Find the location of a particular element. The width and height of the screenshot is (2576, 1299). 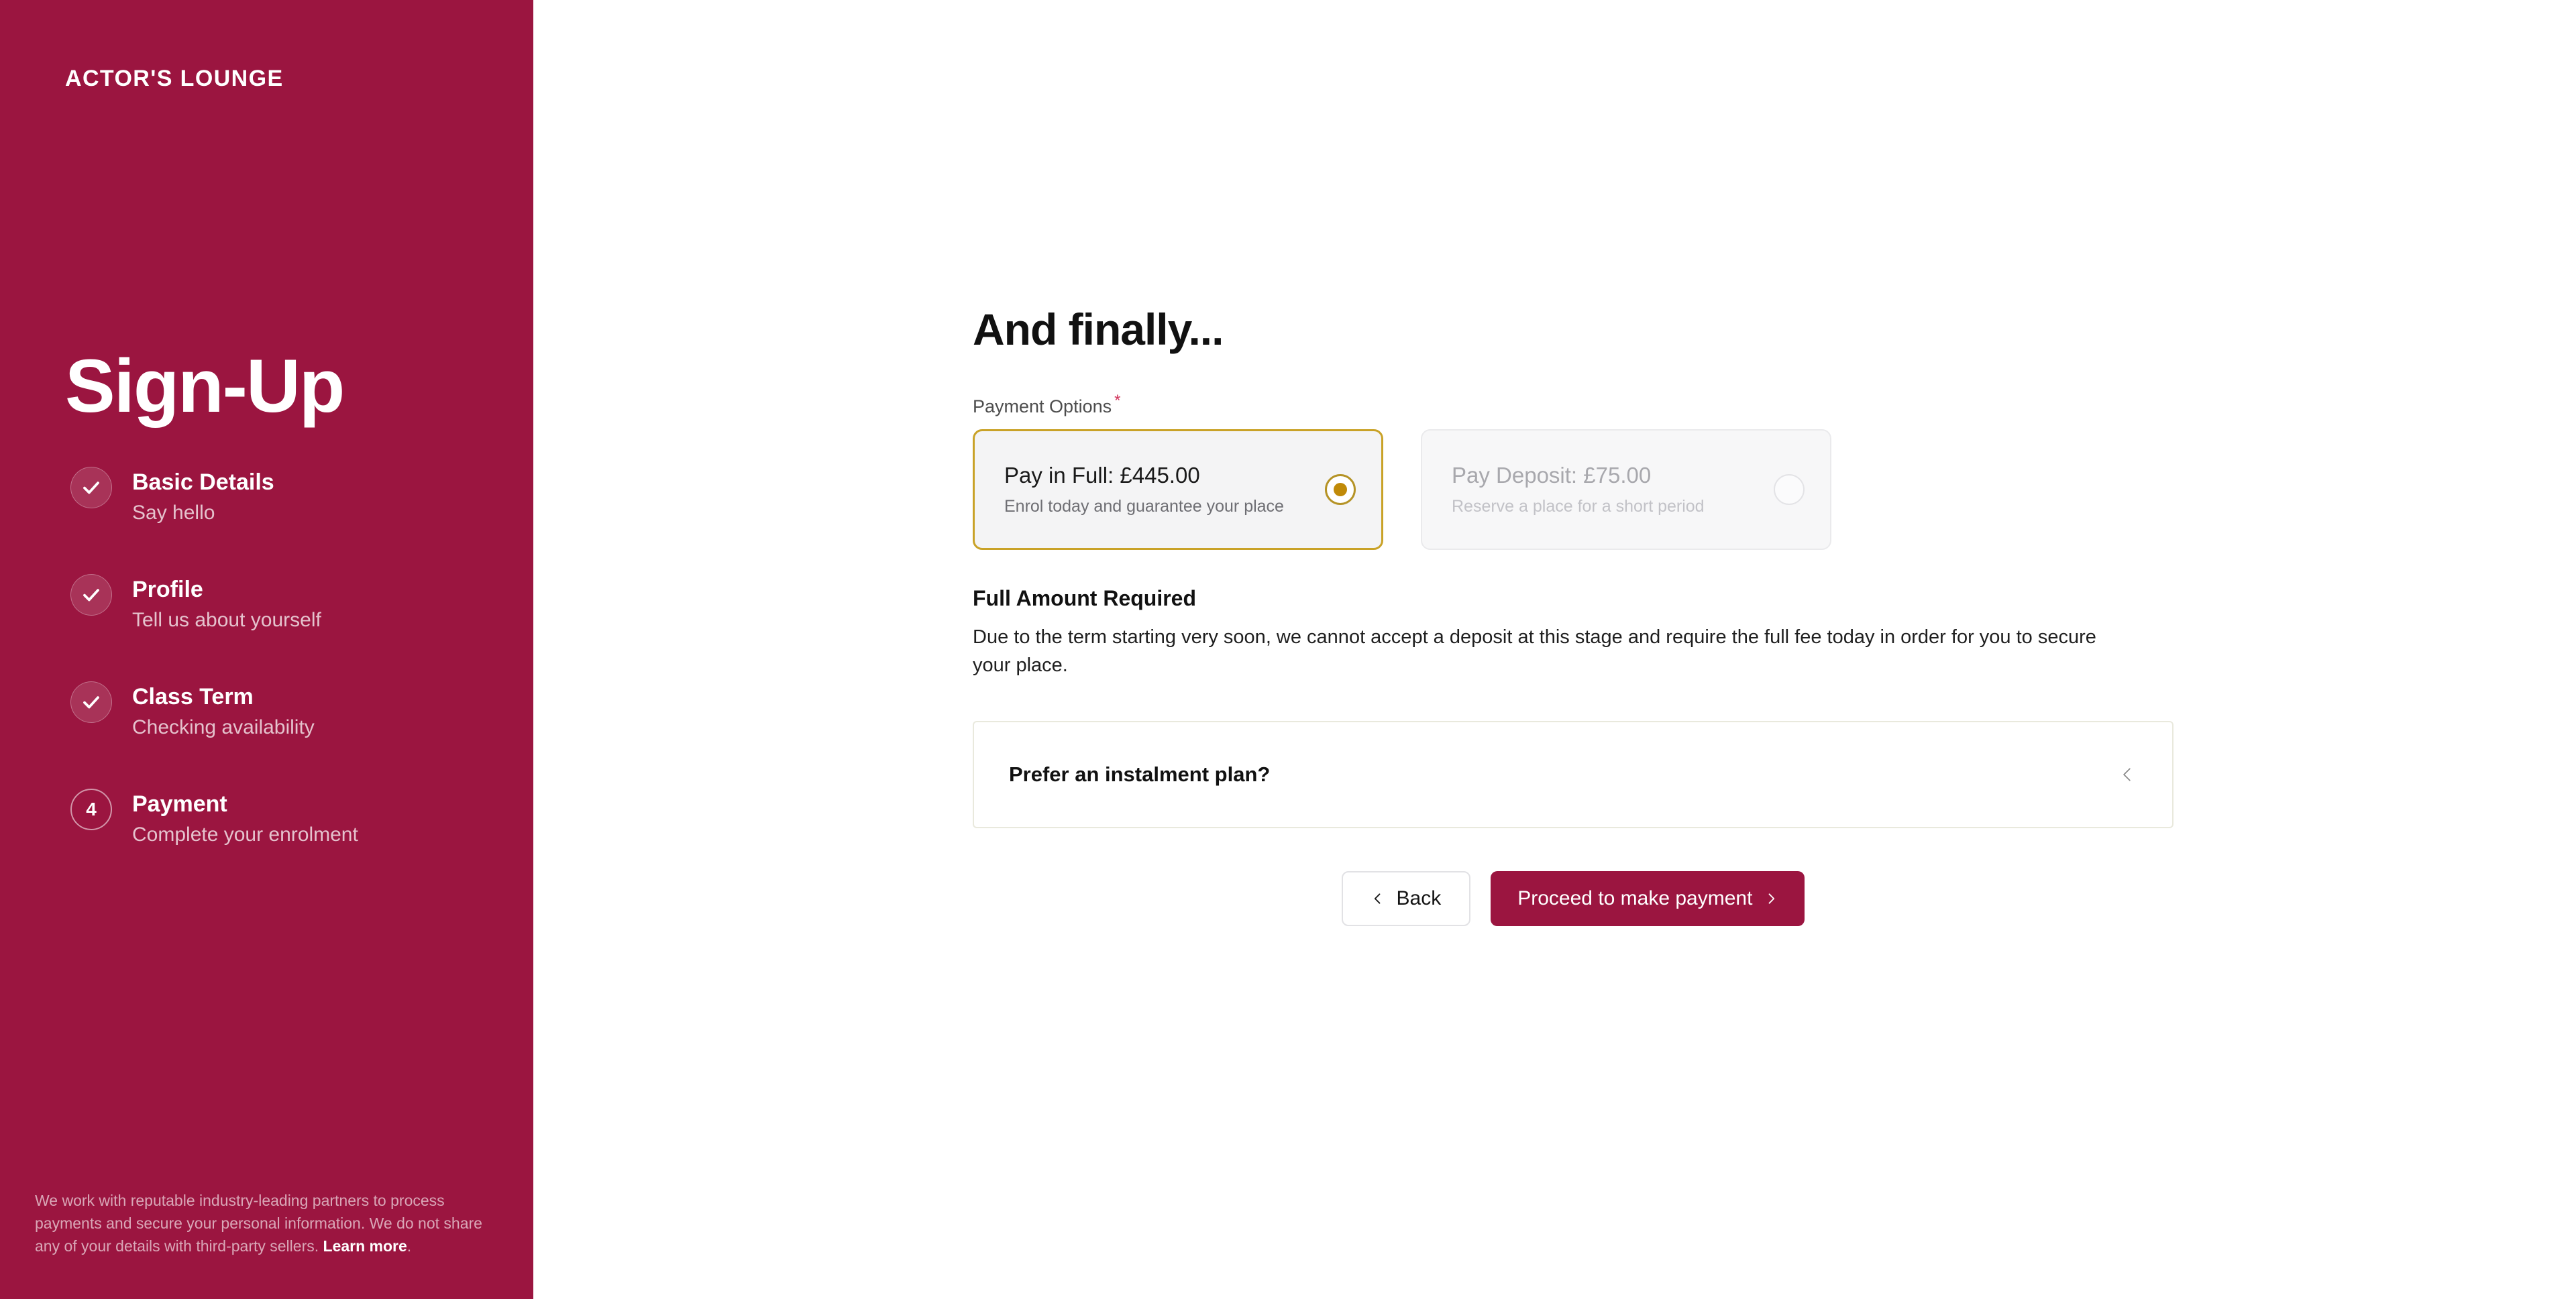

notice-title: Full Amount Required is located at coordinates (1085, 598).